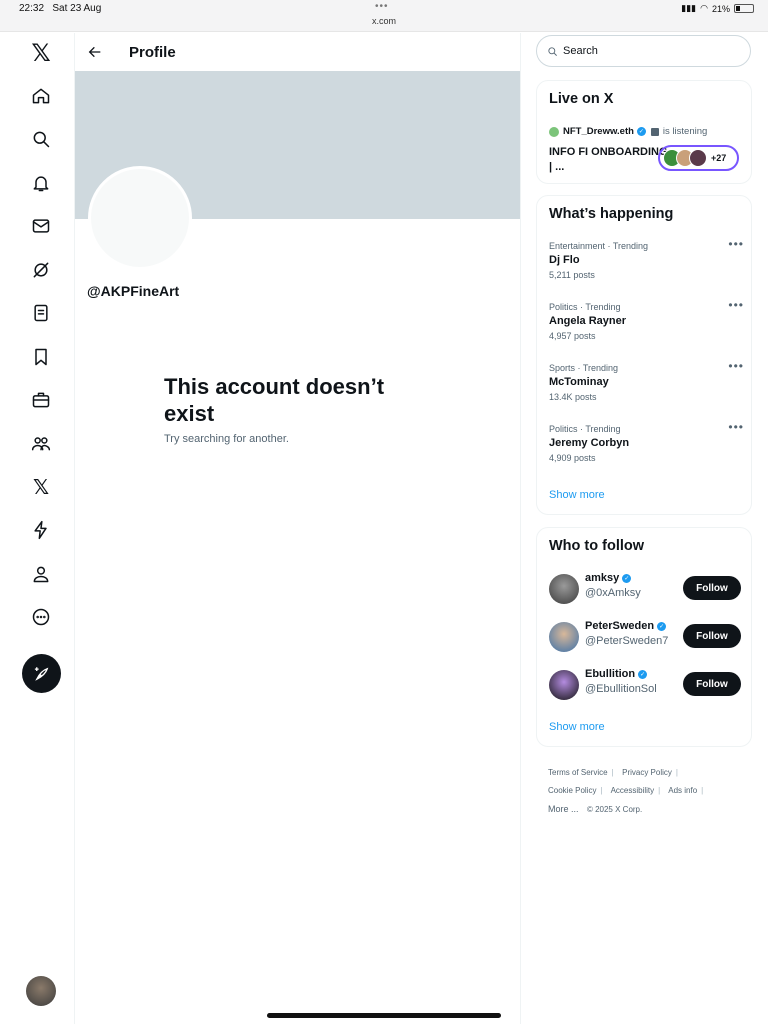  Describe the element at coordinates (554, 131) in the screenshot. I see `host-avatar` at that location.